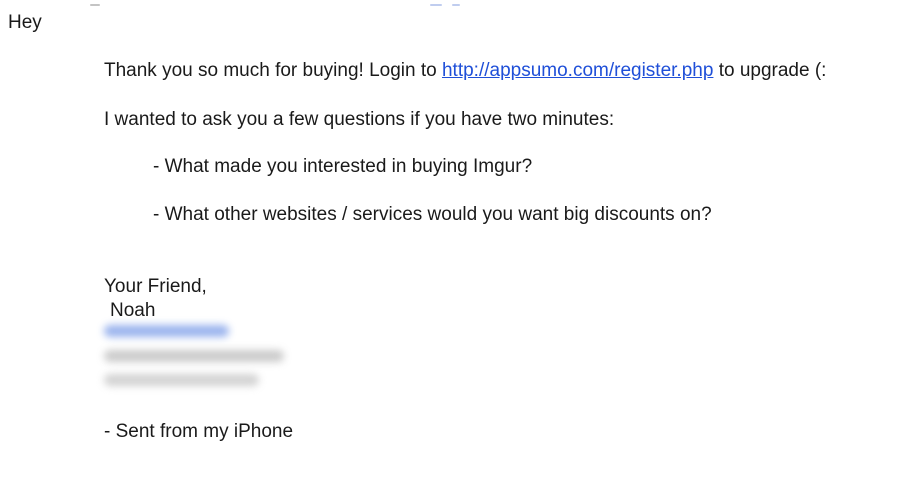 This screenshot has height=479, width=915. Describe the element at coordinates (273, 70) in the screenshot. I see `thanks-prefix: Thank you so much for buying! Login to` at that location.